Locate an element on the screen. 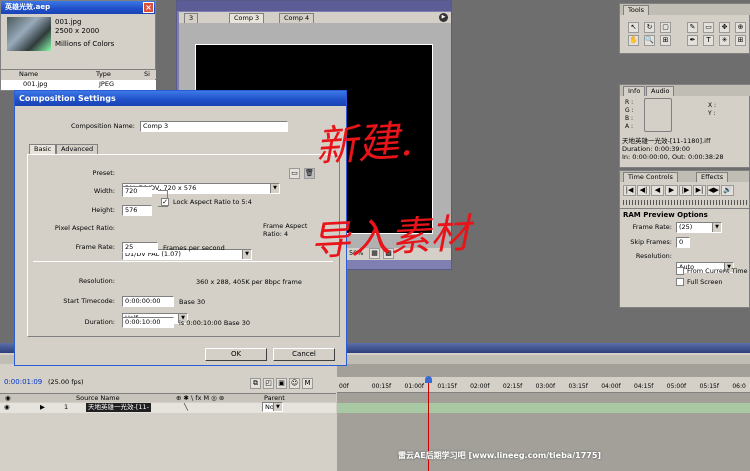  layer-number: 1 is located at coordinates (66, 407).